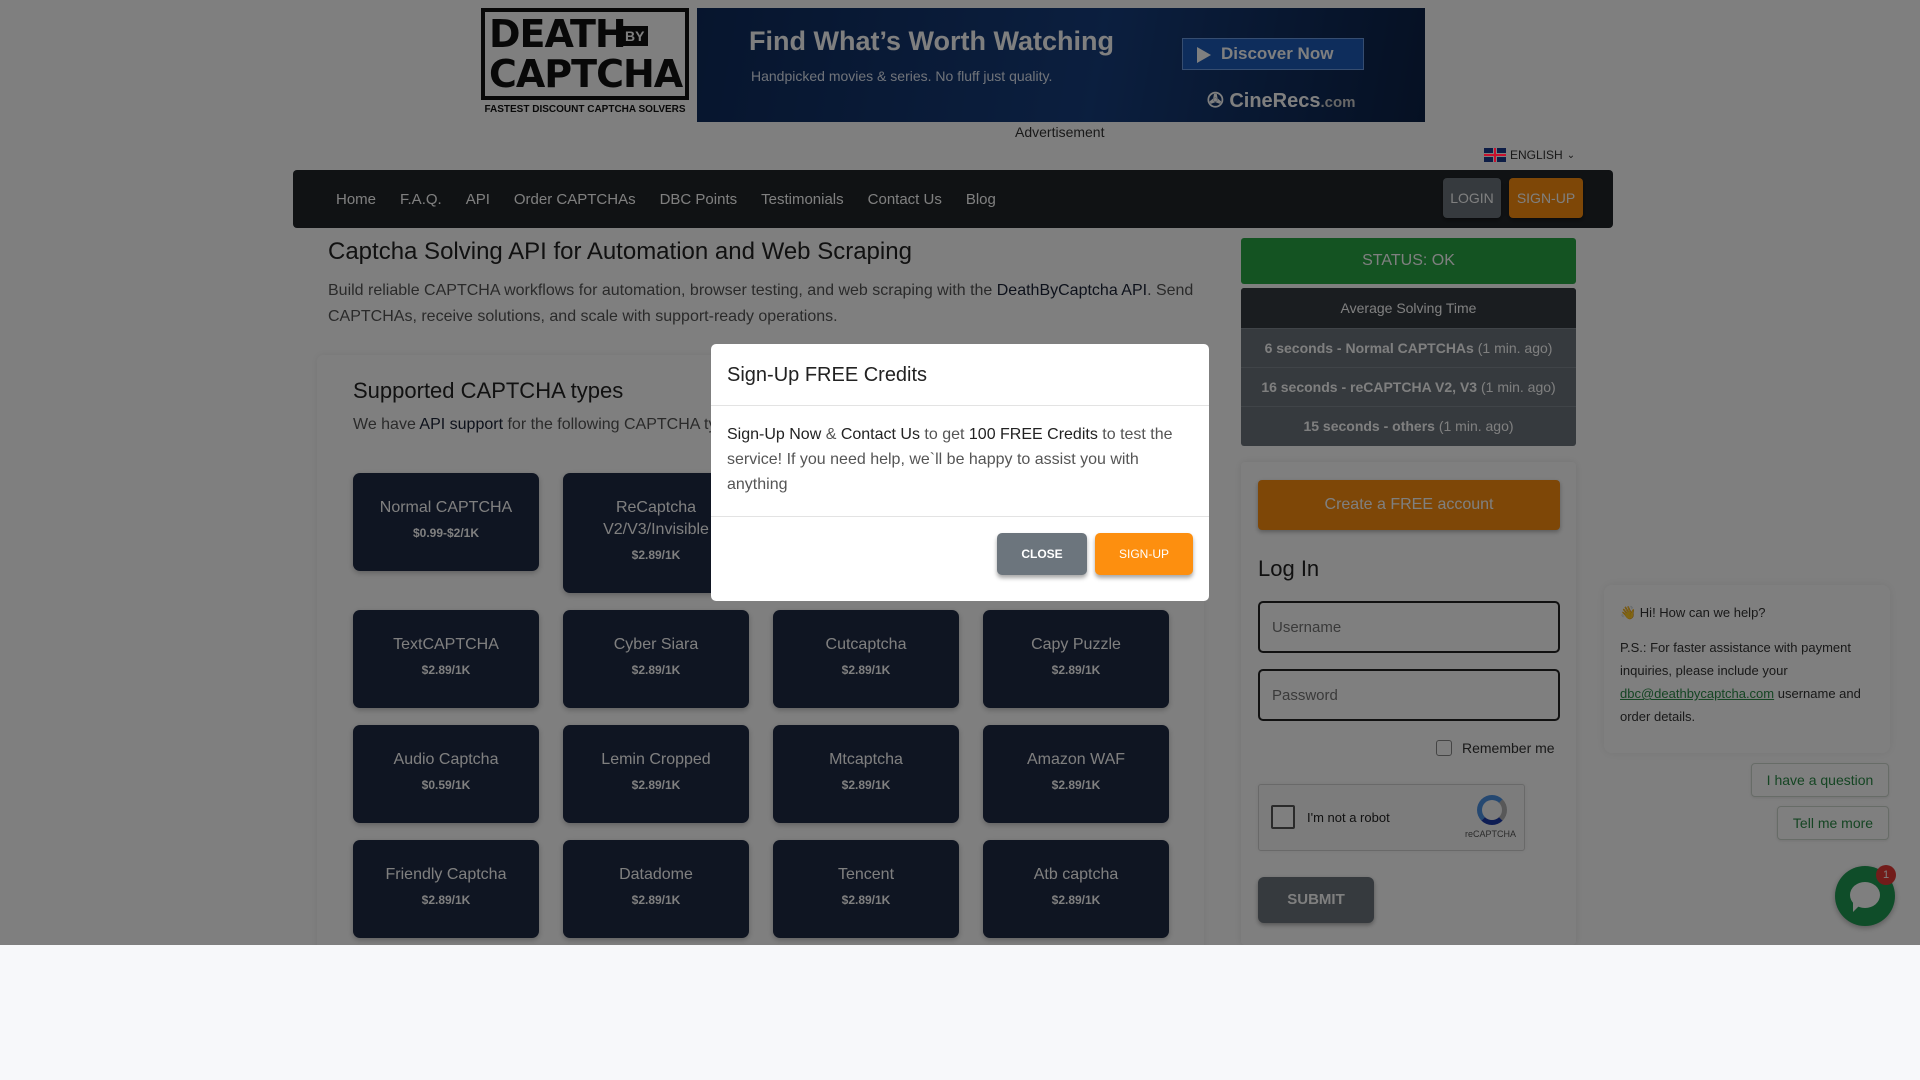  I want to click on modal-close-button: CLOSE, so click(1042, 554).